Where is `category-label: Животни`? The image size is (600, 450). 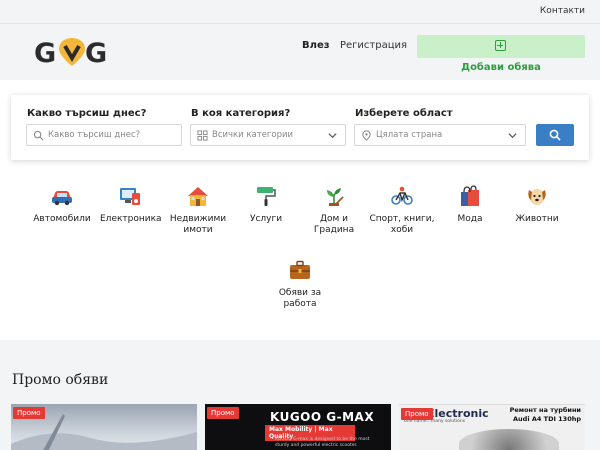 category-label: Животни is located at coordinates (537, 219).